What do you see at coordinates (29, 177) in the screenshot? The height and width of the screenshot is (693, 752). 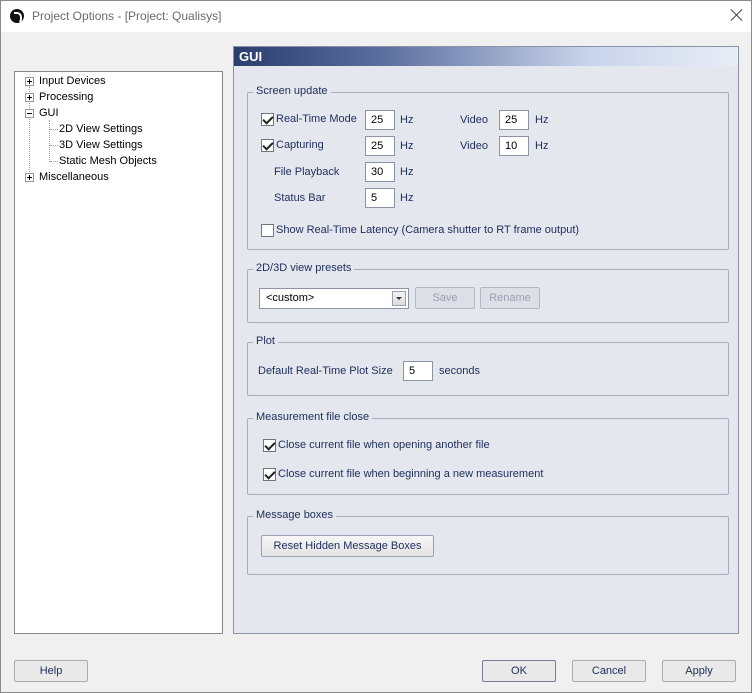 I see `expand-miscellaneous-icon` at bounding box center [29, 177].